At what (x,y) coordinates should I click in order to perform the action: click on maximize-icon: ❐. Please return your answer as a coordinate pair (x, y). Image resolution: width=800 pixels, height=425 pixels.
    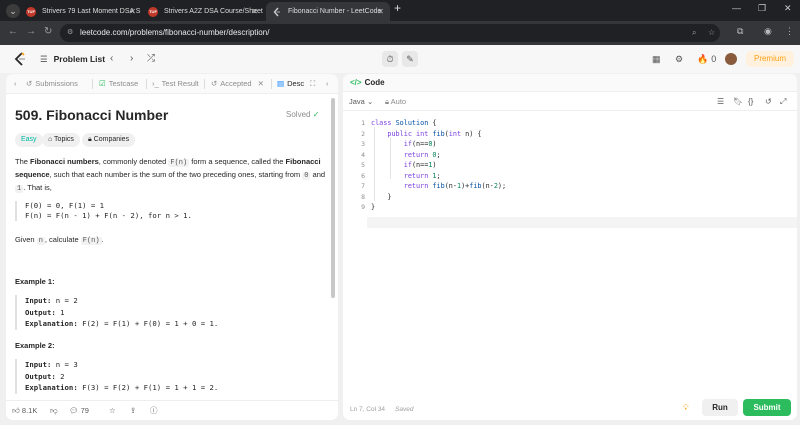
    Looking at the image, I should click on (762, 8).